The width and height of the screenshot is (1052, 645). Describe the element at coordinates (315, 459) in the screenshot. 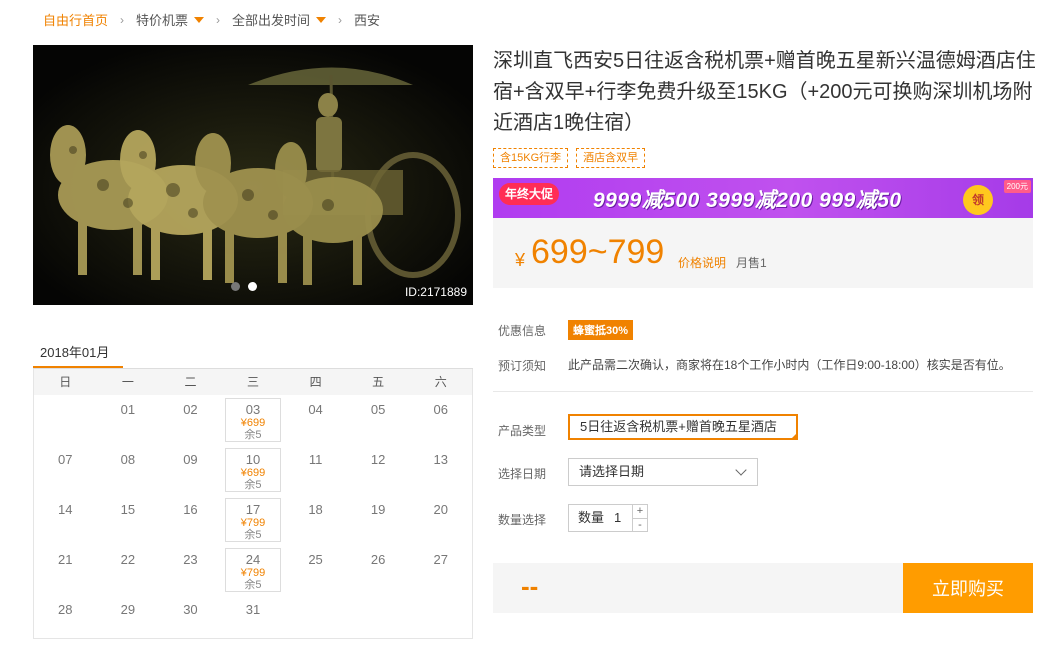

I see `calendar-day-number: 11` at that location.